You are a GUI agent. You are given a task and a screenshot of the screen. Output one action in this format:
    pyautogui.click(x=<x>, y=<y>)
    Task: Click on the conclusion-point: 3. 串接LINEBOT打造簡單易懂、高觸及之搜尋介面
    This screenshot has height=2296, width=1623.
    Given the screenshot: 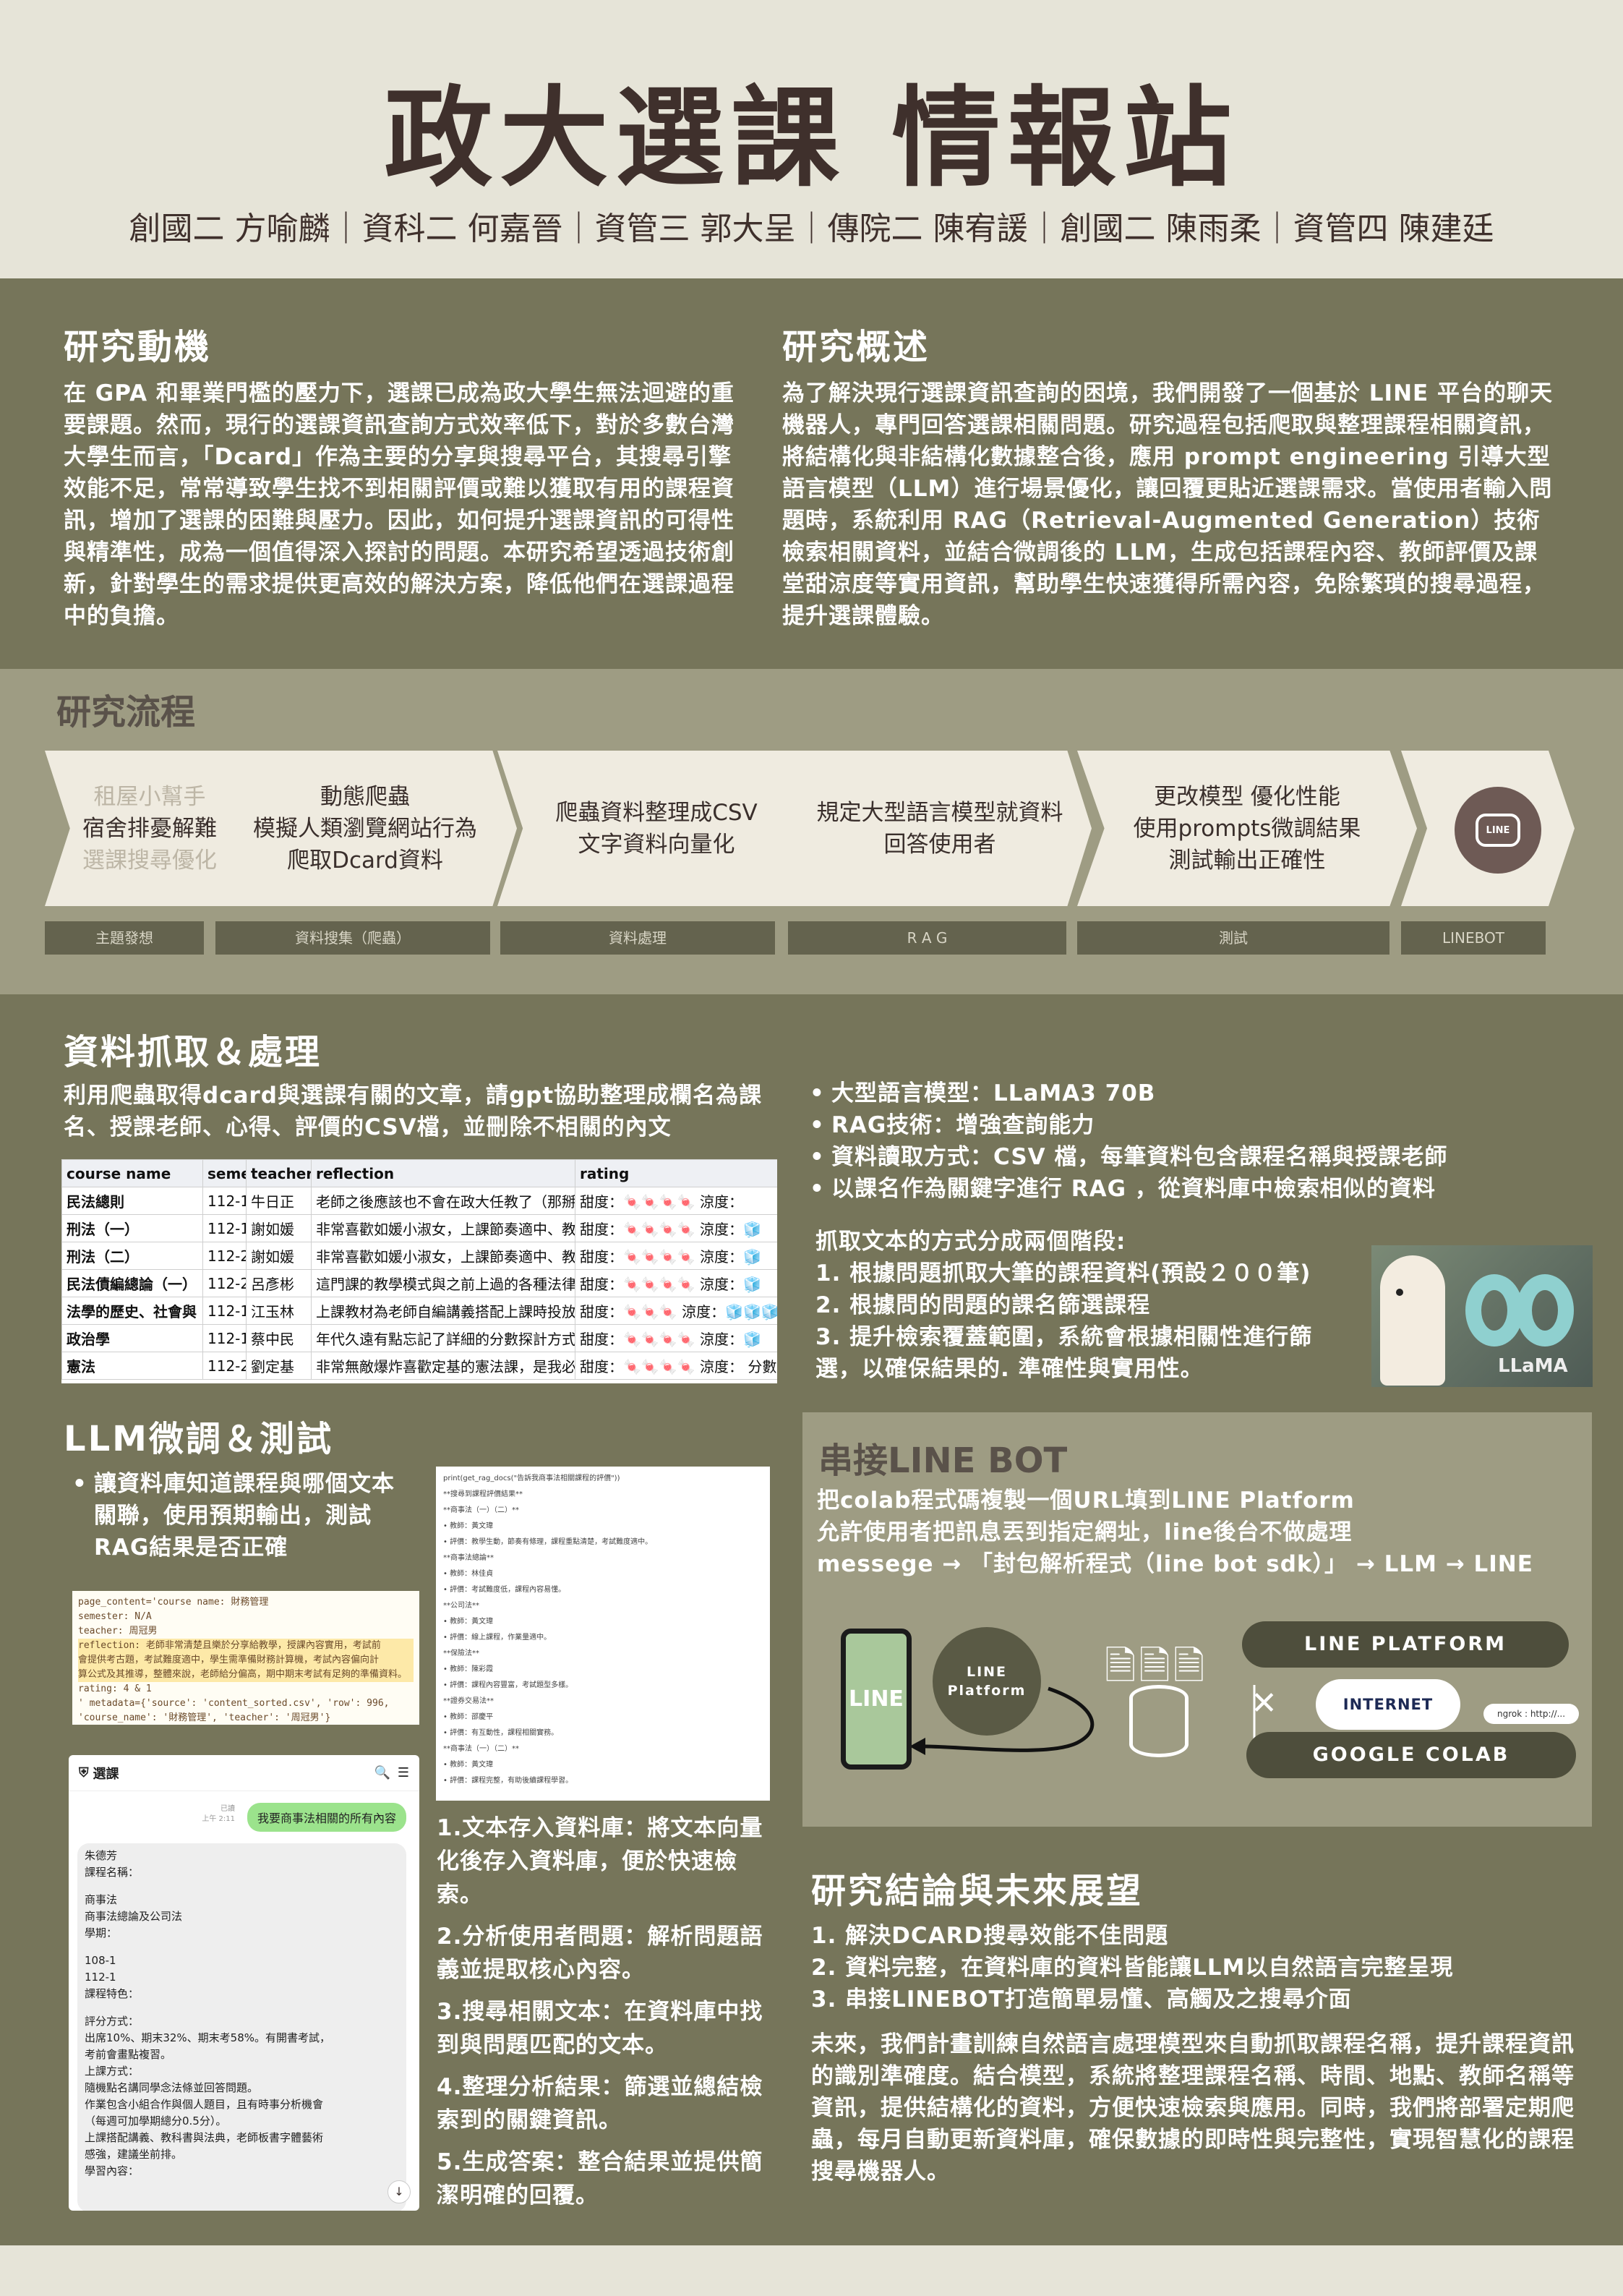 What is the action you would take?
    pyautogui.click(x=1081, y=1999)
    